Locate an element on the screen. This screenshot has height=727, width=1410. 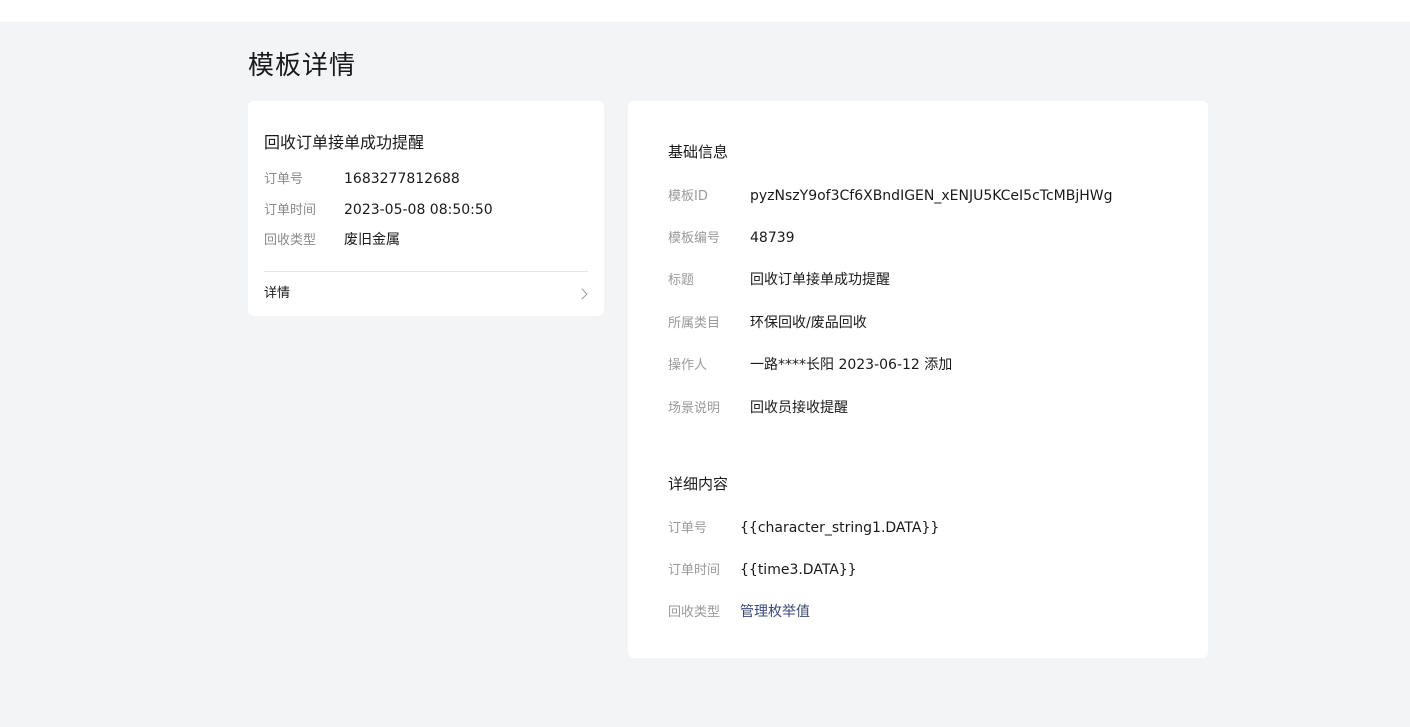
detail-content-title: 详细内容 is located at coordinates (698, 484).